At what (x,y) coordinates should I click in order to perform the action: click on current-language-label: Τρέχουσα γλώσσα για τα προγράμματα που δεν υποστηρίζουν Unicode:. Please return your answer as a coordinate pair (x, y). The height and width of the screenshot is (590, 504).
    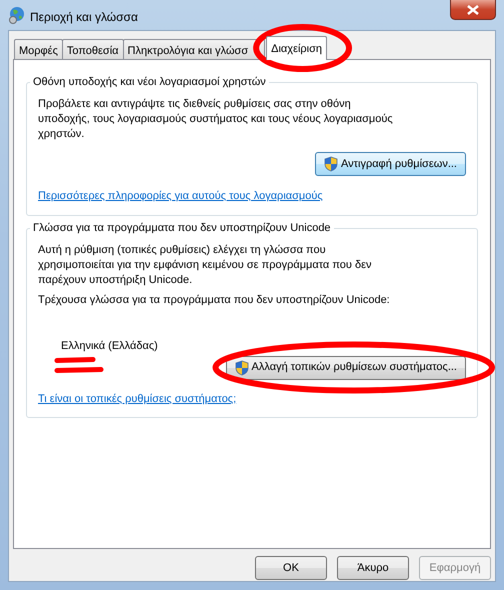
    Looking at the image, I should click on (214, 300).